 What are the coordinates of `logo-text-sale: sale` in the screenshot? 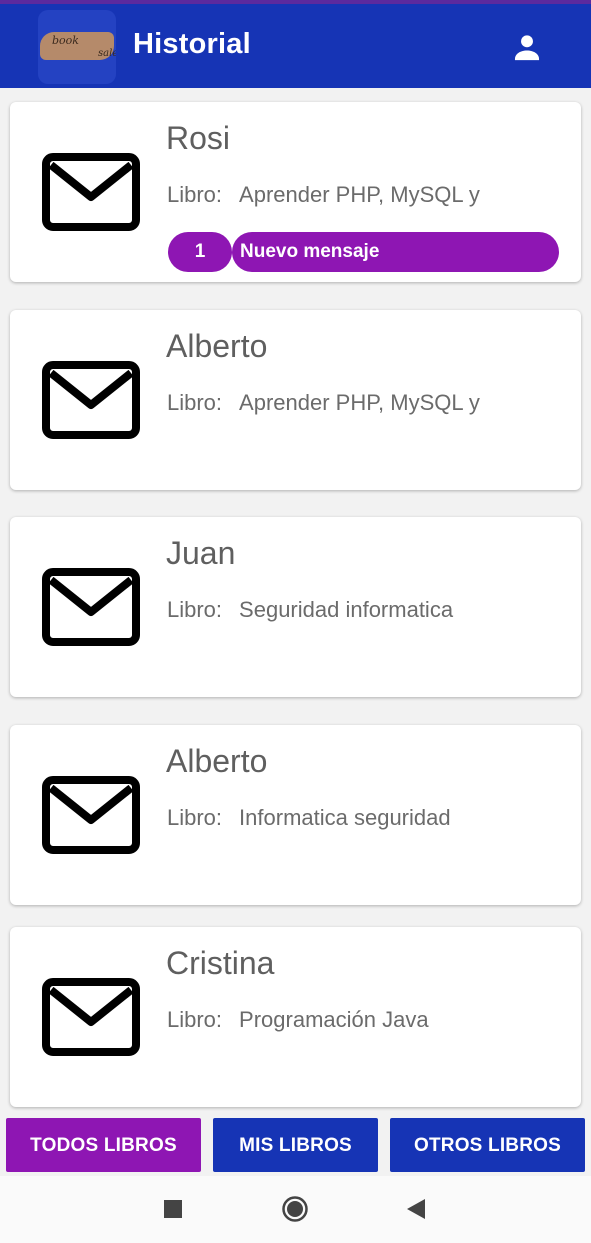 It's located at (107, 53).